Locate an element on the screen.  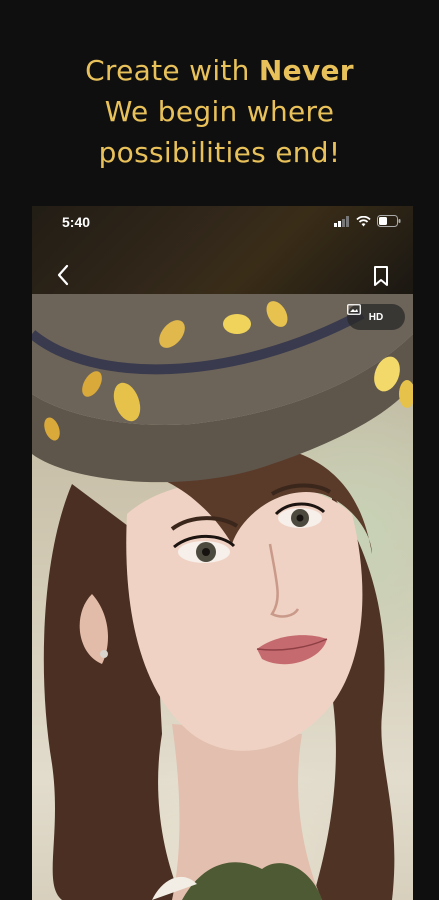
status-icons is located at coordinates (367, 221).